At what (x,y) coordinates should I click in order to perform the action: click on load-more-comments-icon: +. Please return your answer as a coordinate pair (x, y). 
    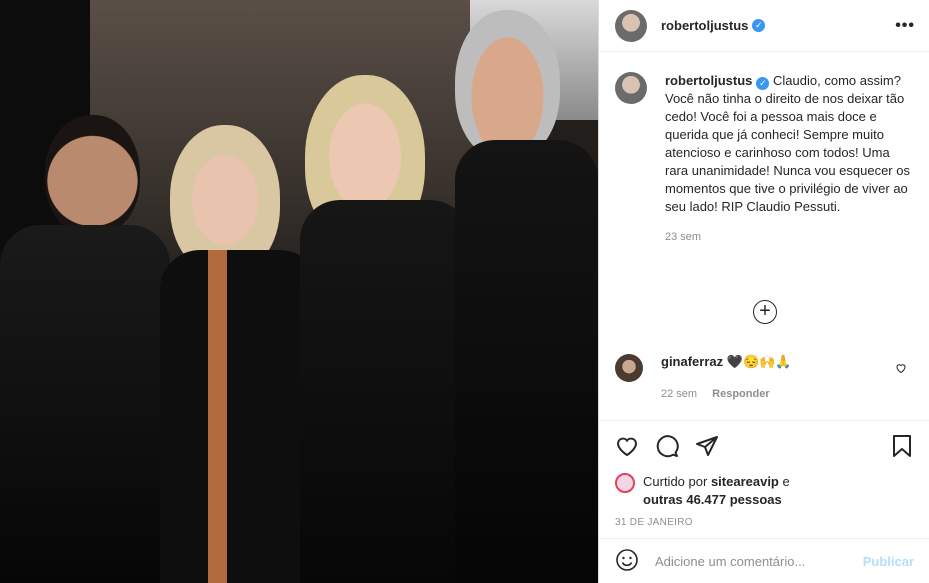
    Looking at the image, I should click on (765, 312).